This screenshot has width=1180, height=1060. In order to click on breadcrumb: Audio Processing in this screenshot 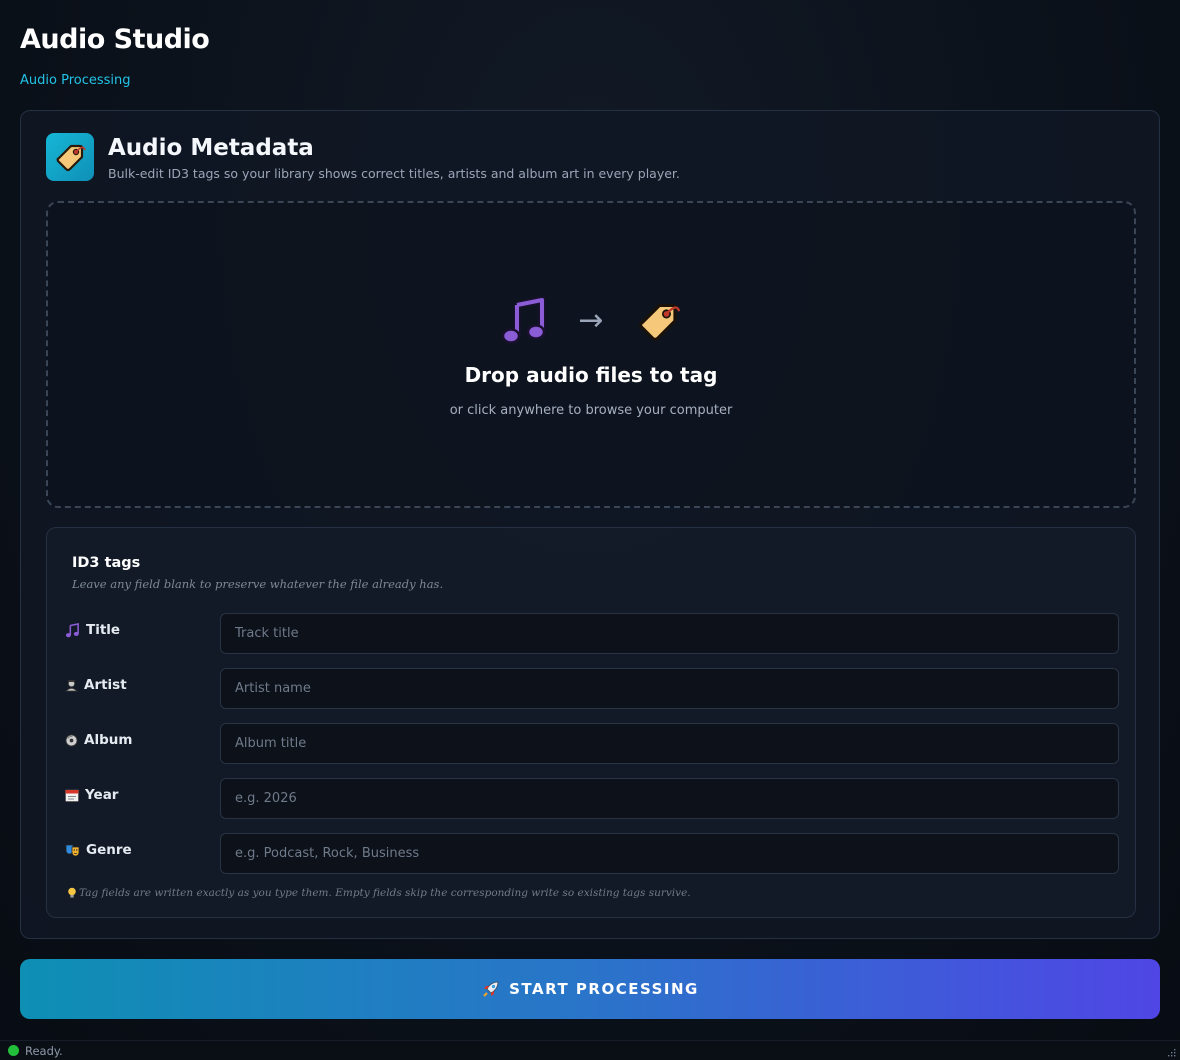, I will do `click(114, 80)`.